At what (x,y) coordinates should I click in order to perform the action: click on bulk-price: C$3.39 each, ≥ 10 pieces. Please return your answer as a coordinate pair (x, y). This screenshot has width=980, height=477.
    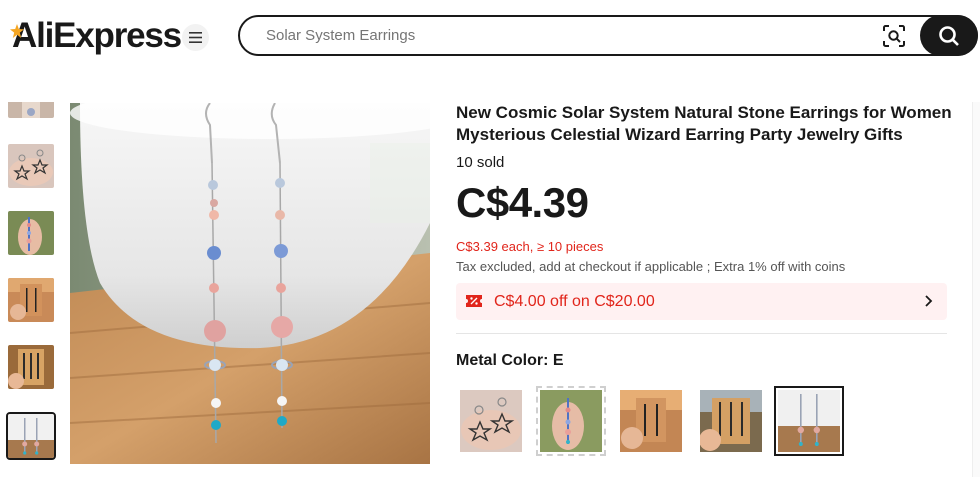
    Looking at the image, I should click on (530, 246).